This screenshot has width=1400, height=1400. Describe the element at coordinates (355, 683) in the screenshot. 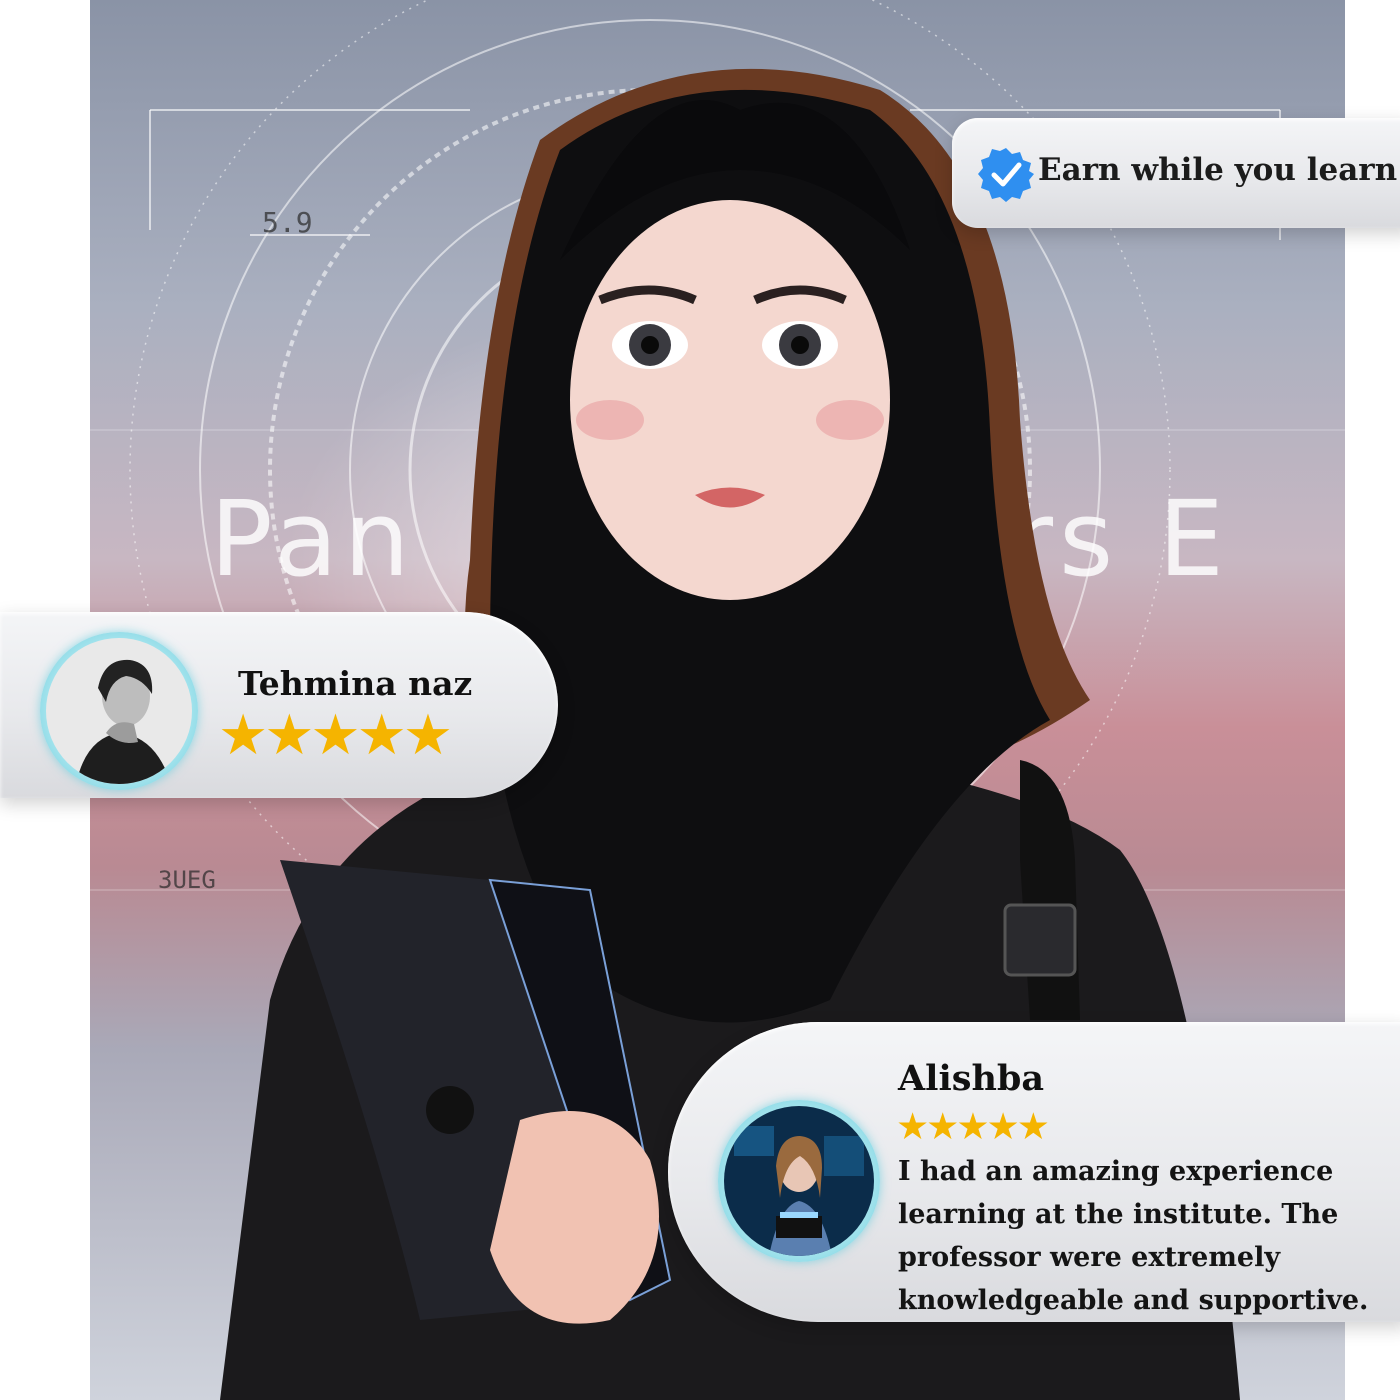

I see `reviewer-name: Tehmina naz` at that location.